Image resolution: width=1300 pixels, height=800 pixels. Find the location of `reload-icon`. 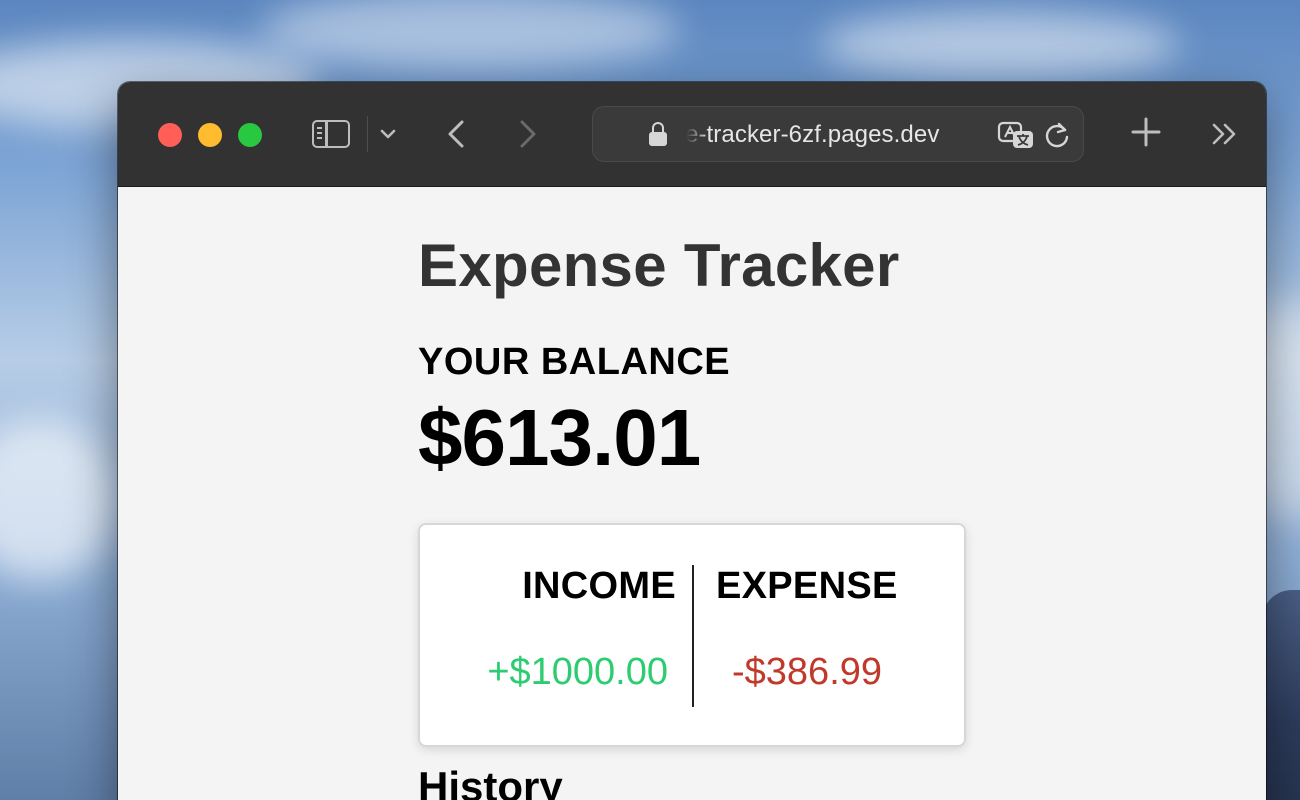

reload-icon is located at coordinates (1057, 135).